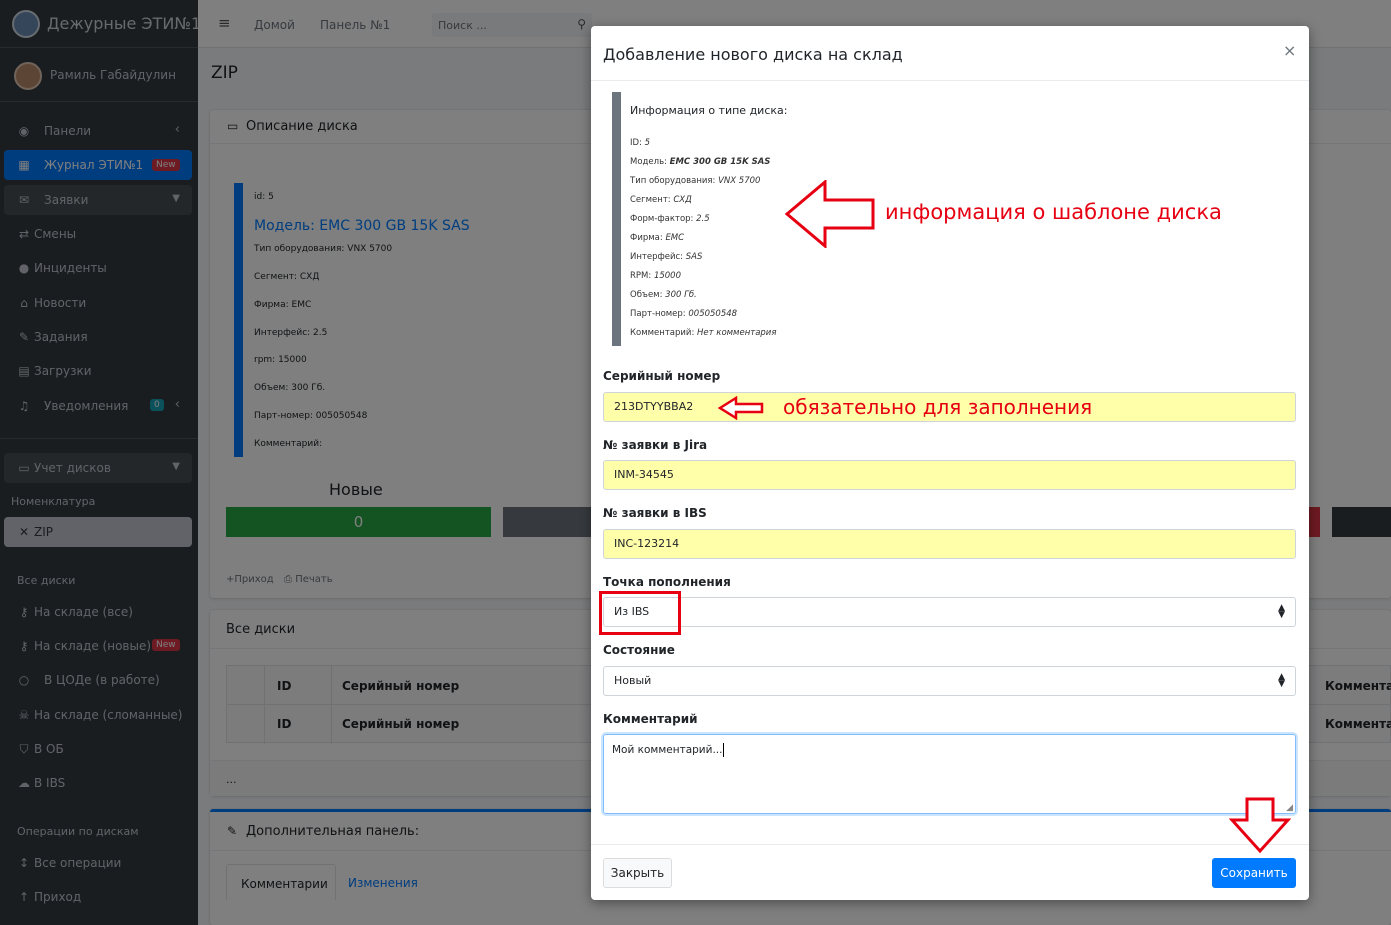 The image size is (1391, 925). Describe the element at coordinates (659, 314) in the screenshot. I see `info-line-label: Парт-номер:` at that location.